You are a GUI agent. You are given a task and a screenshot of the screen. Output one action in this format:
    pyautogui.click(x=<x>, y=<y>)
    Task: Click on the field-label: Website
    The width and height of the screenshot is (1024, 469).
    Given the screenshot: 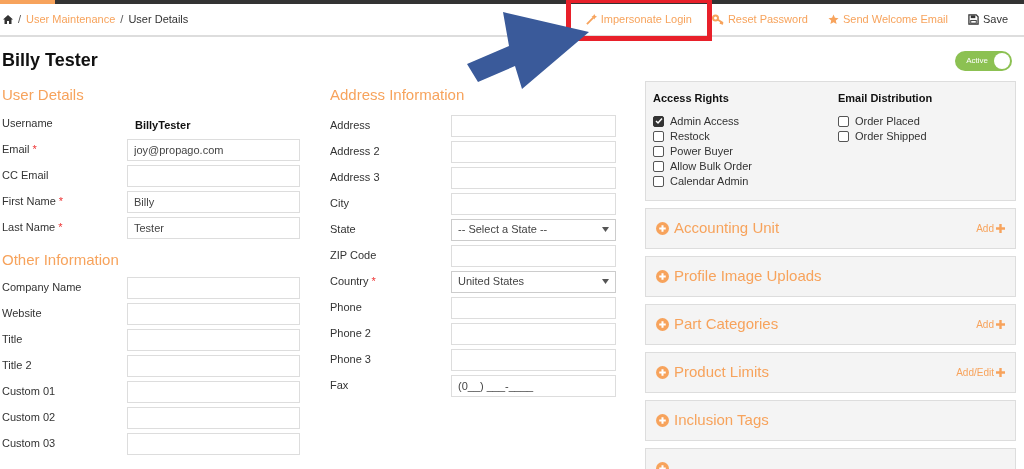 What is the action you would take?
    pyautogui.click(x=22, y=313)
    